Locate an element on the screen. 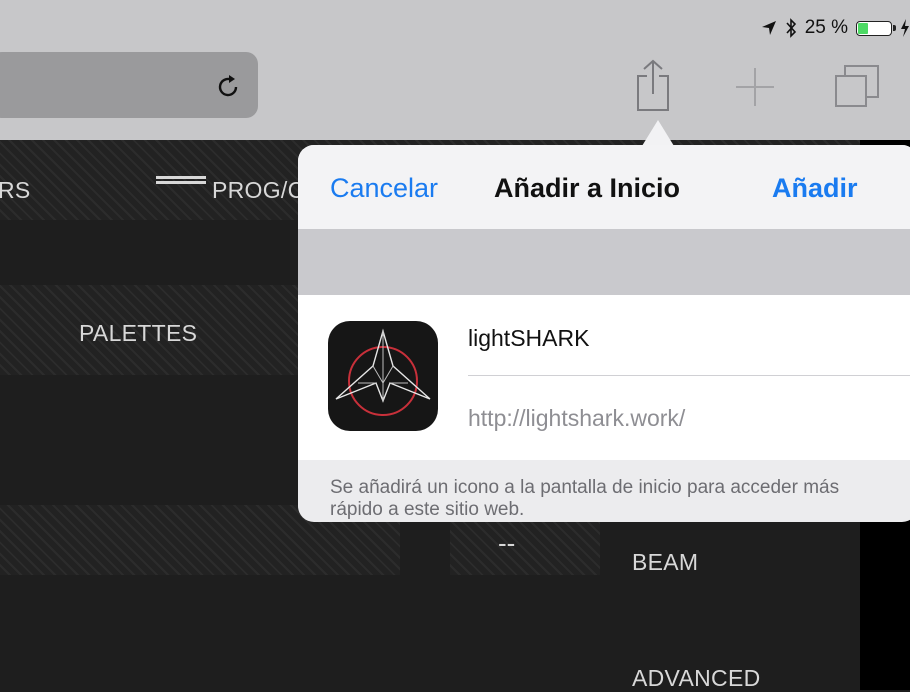 This screenshot has height=692, width=910. battery-icon is located at coordinates (876, 28).